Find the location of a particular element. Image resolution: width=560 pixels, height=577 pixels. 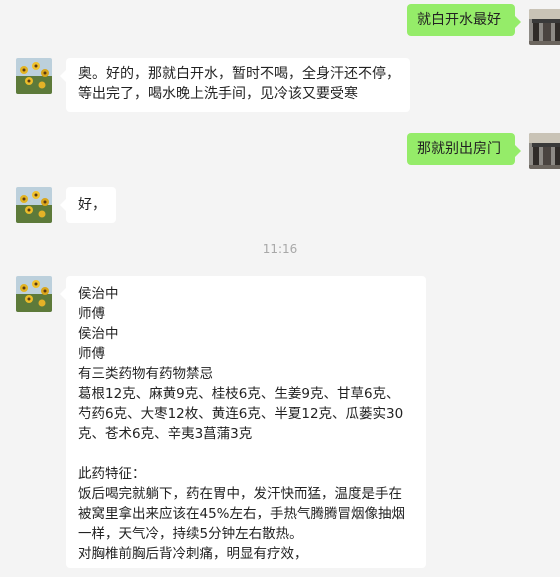

message-line is located at coordinates (246, 454).